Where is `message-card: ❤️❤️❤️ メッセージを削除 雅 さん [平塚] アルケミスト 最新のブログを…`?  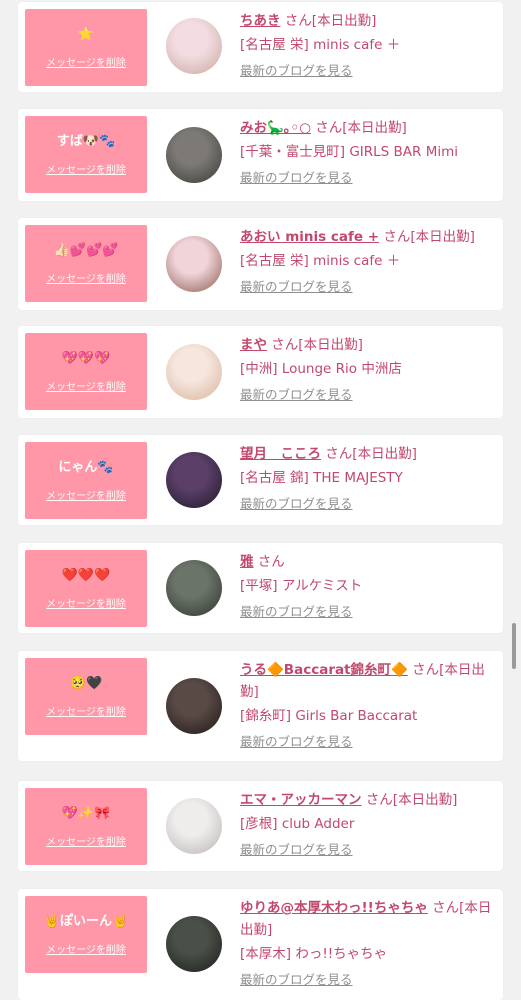 message-card: ❤️❤️❤️ メッセージを削除 雅 さん [平塚] アルケミスト 最新のブログを… is located at coordinates (260, 588).